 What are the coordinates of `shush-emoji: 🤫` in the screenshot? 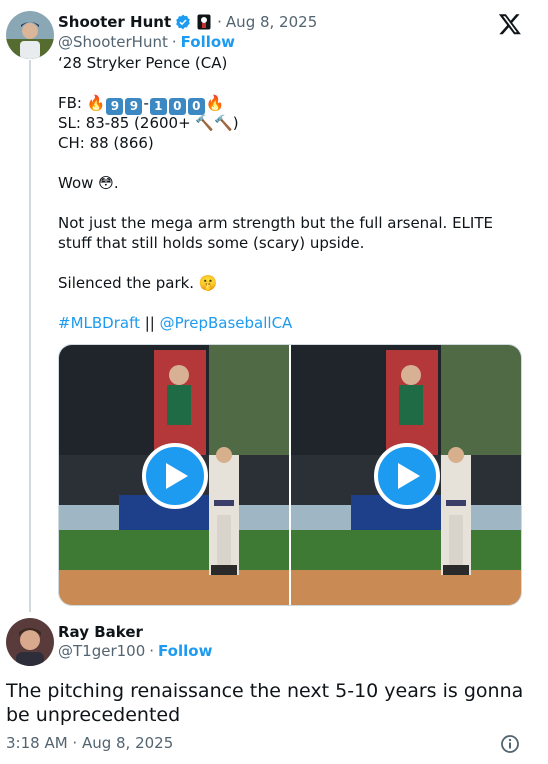 It's located at (208, 283).